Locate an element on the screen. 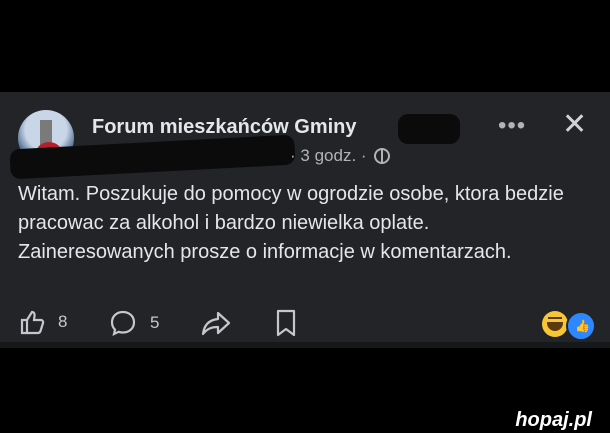  close-button: ✕ is located at coordinates (574, 125).